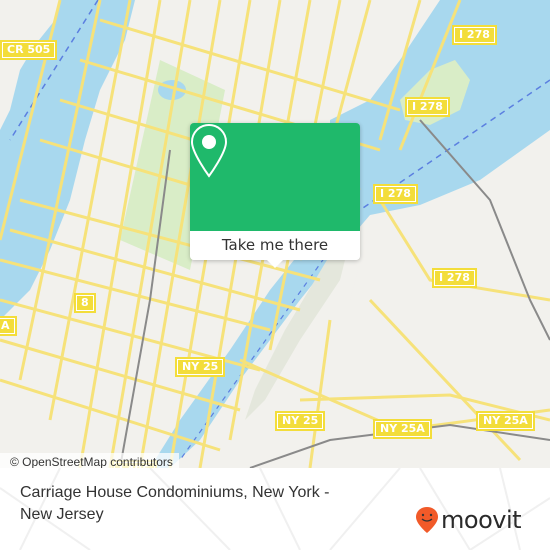  I want to click on brand-name: moovit, so click(481, 520).